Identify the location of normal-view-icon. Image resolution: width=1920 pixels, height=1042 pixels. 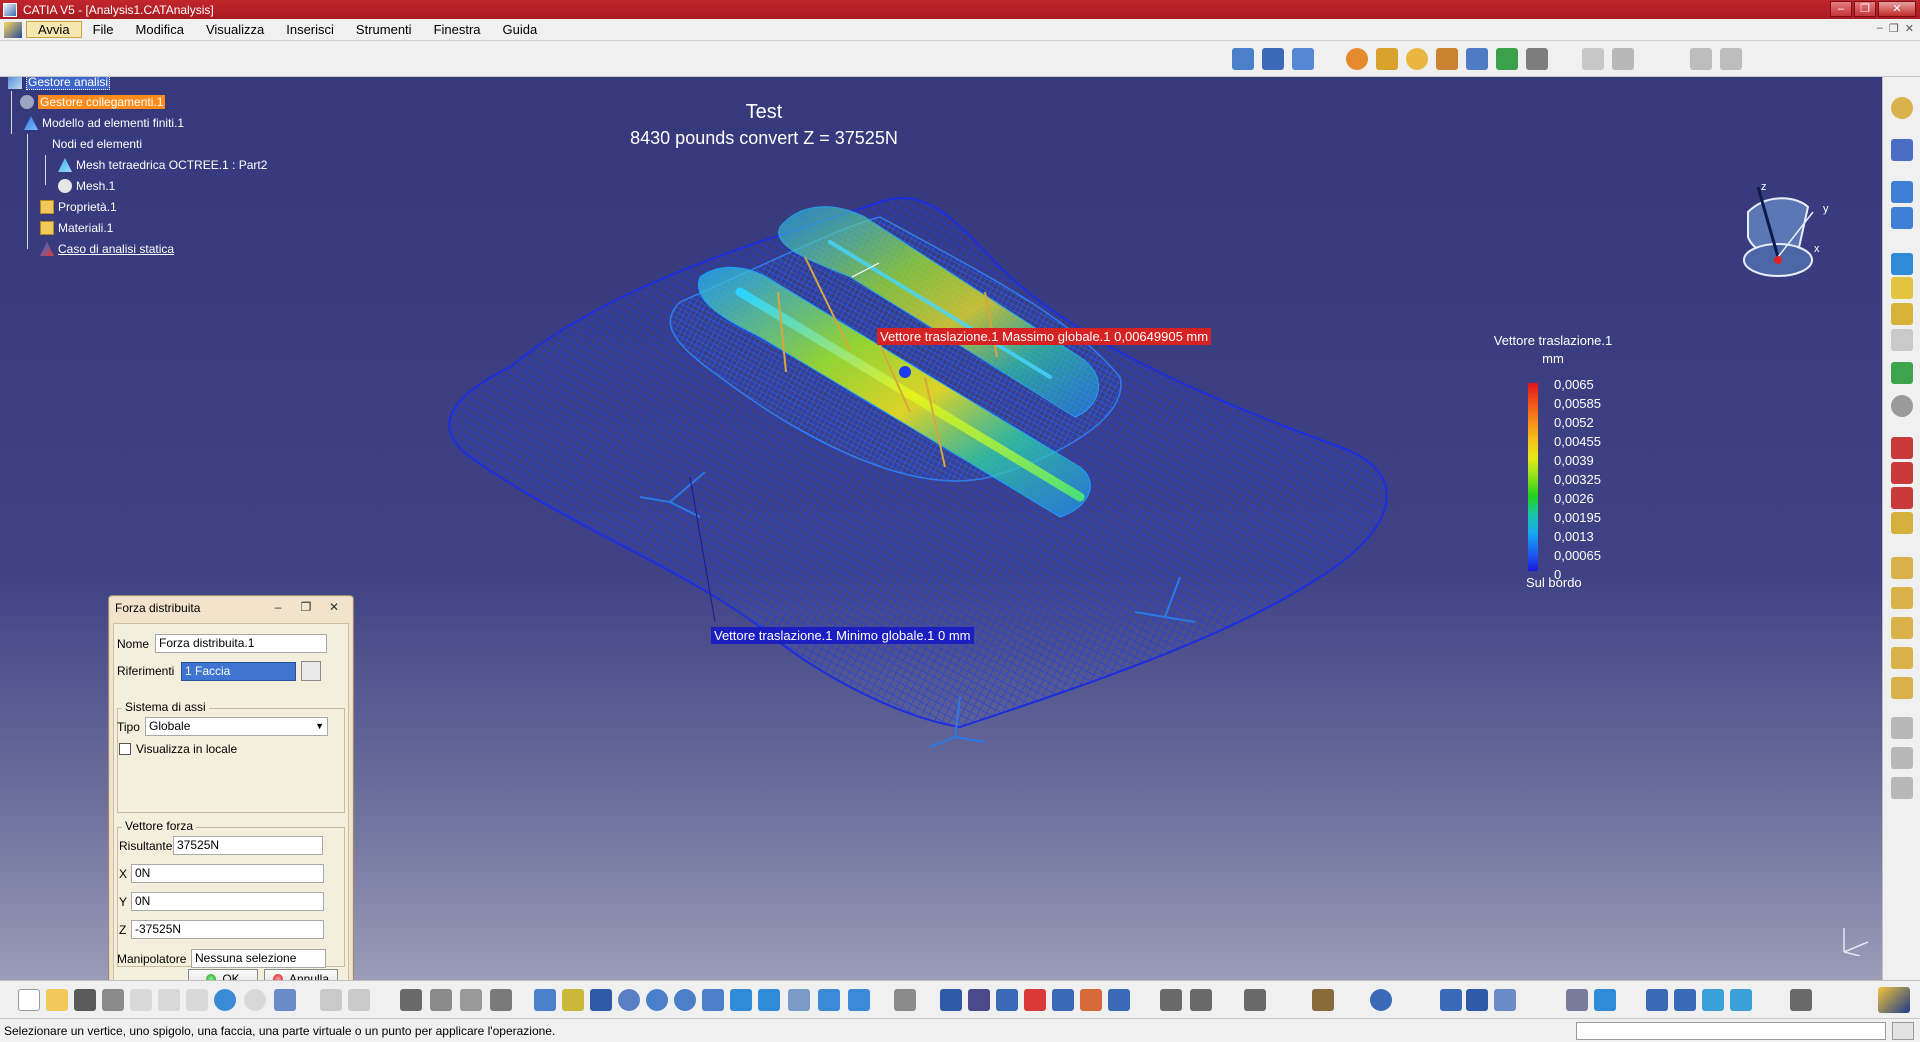
(713, 1000).